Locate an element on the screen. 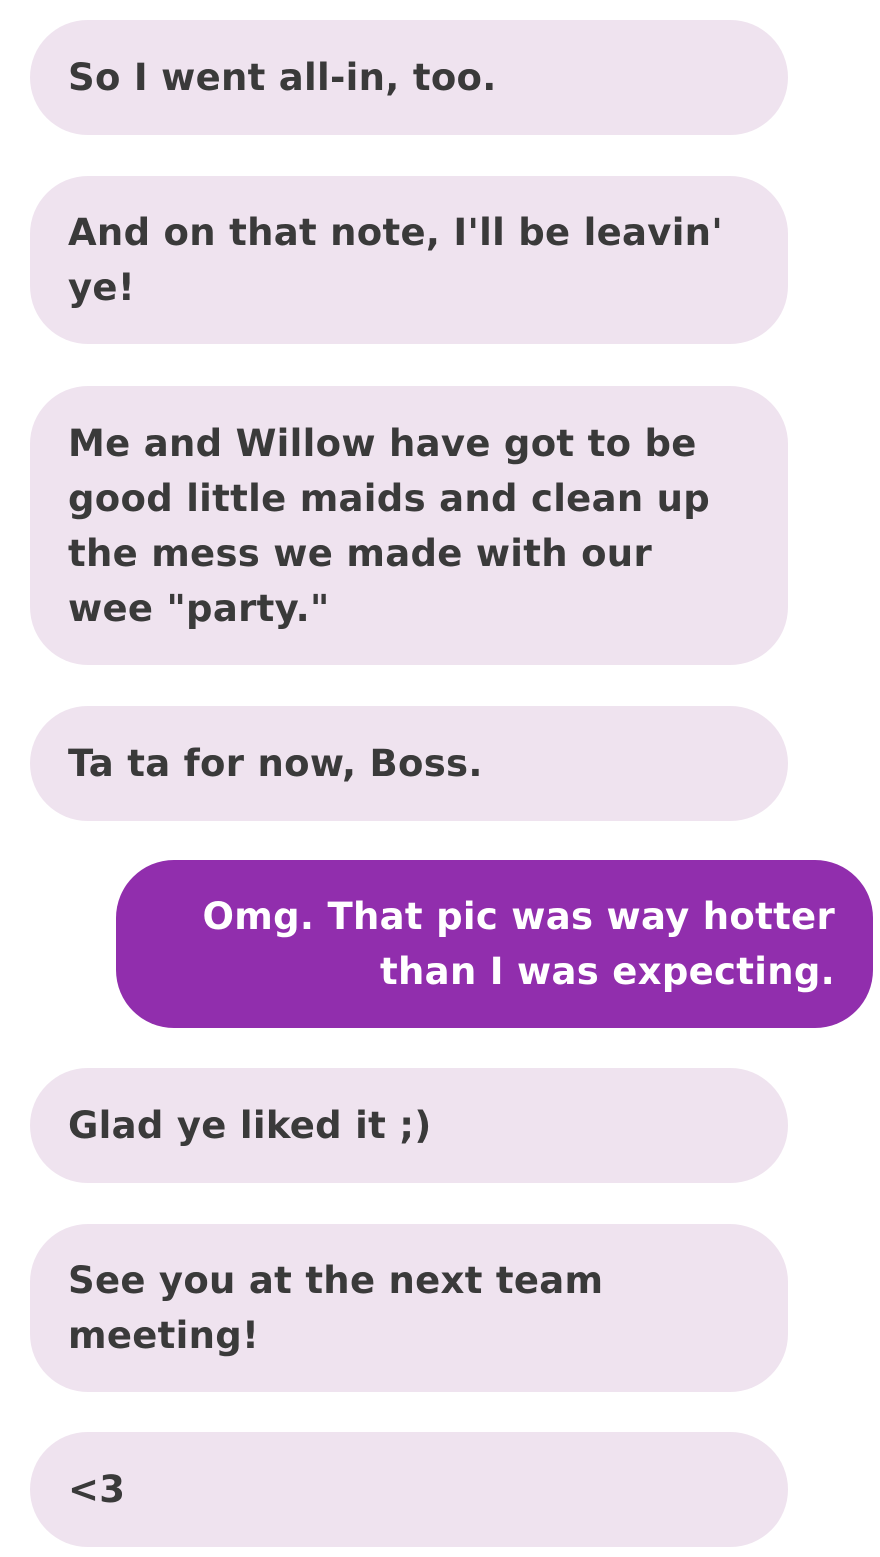 The image size is (880, 1557). message-text: See you at the next team meeting! is located at coordinates (336, 1308).